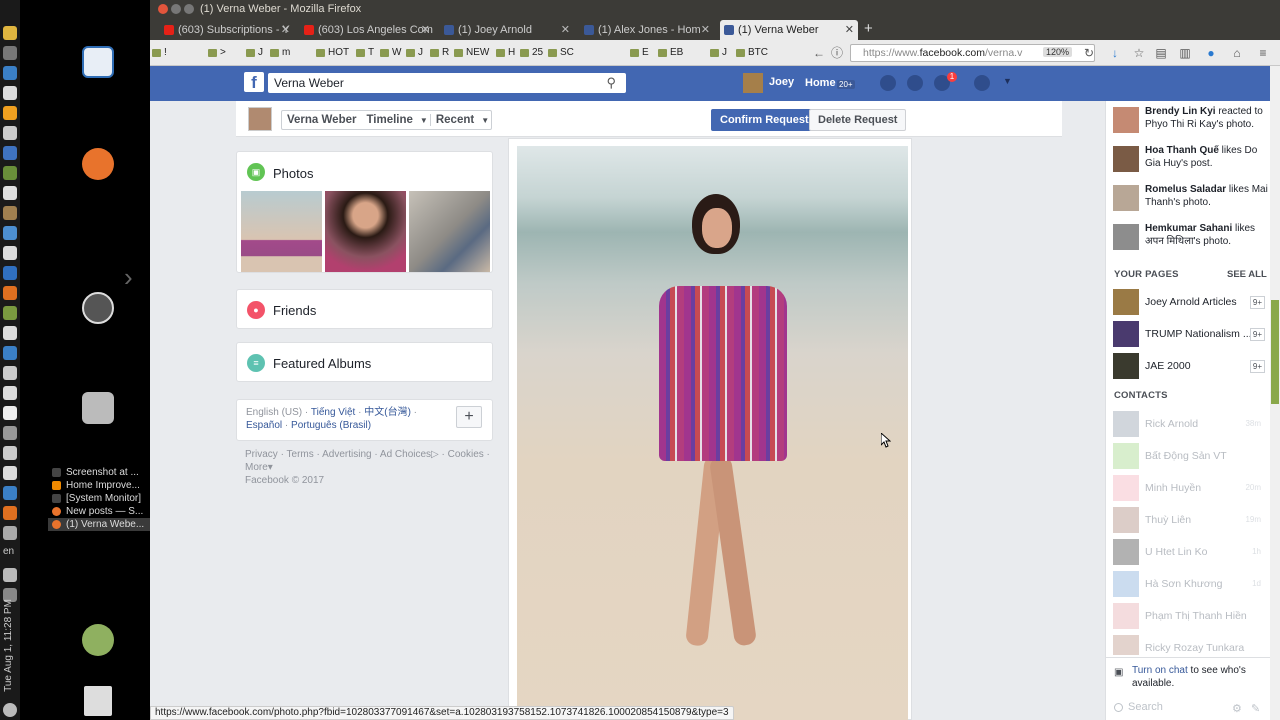  I want to click on library-icon: ▥, so click(1185, 53).